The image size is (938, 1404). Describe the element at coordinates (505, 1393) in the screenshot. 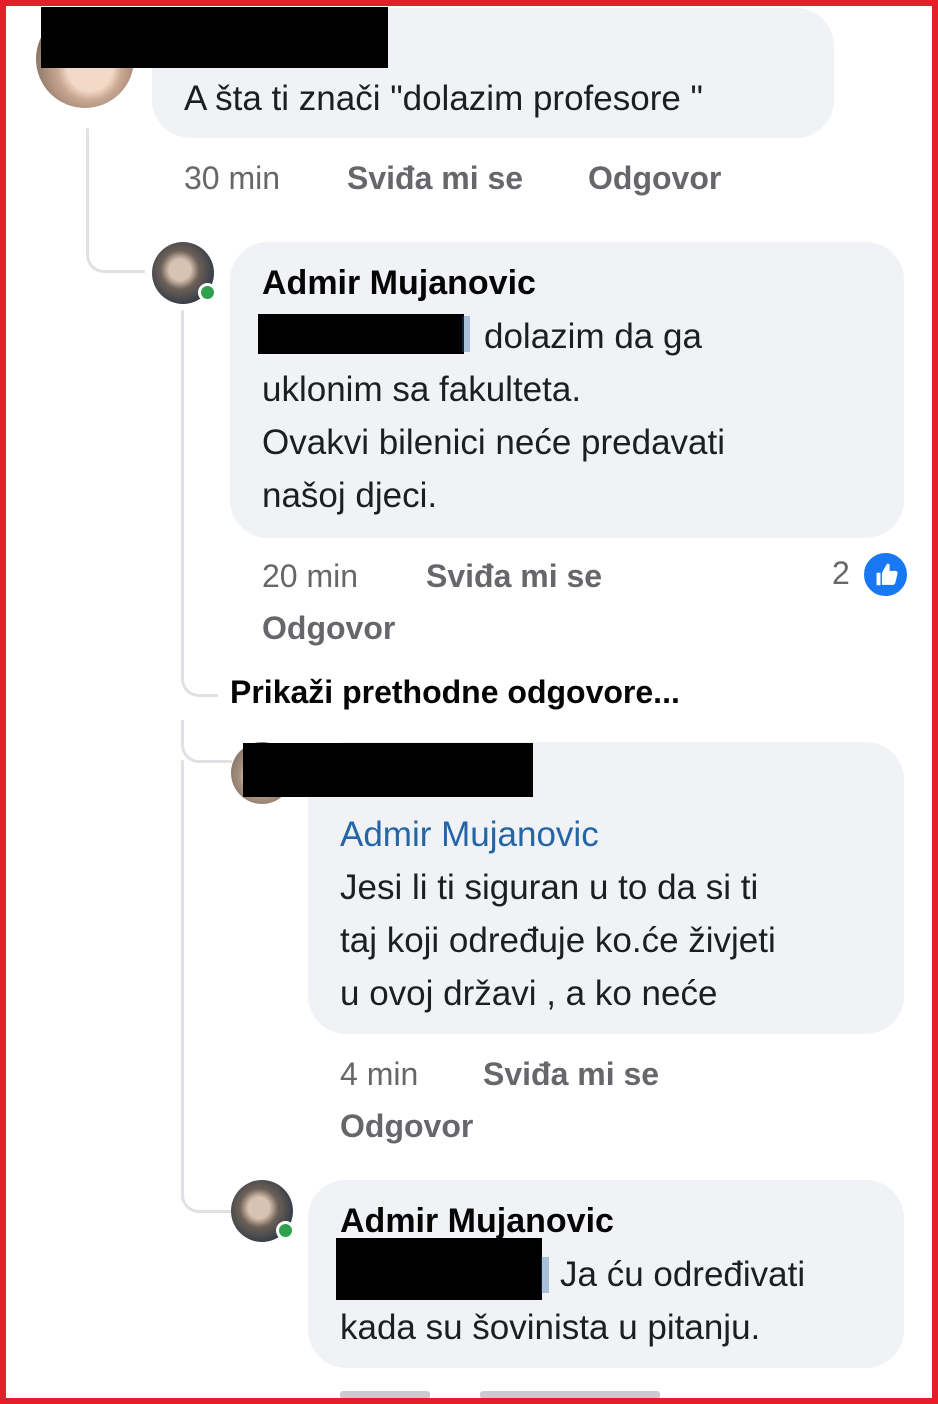

I see `cut-off-meta-row` at that location.